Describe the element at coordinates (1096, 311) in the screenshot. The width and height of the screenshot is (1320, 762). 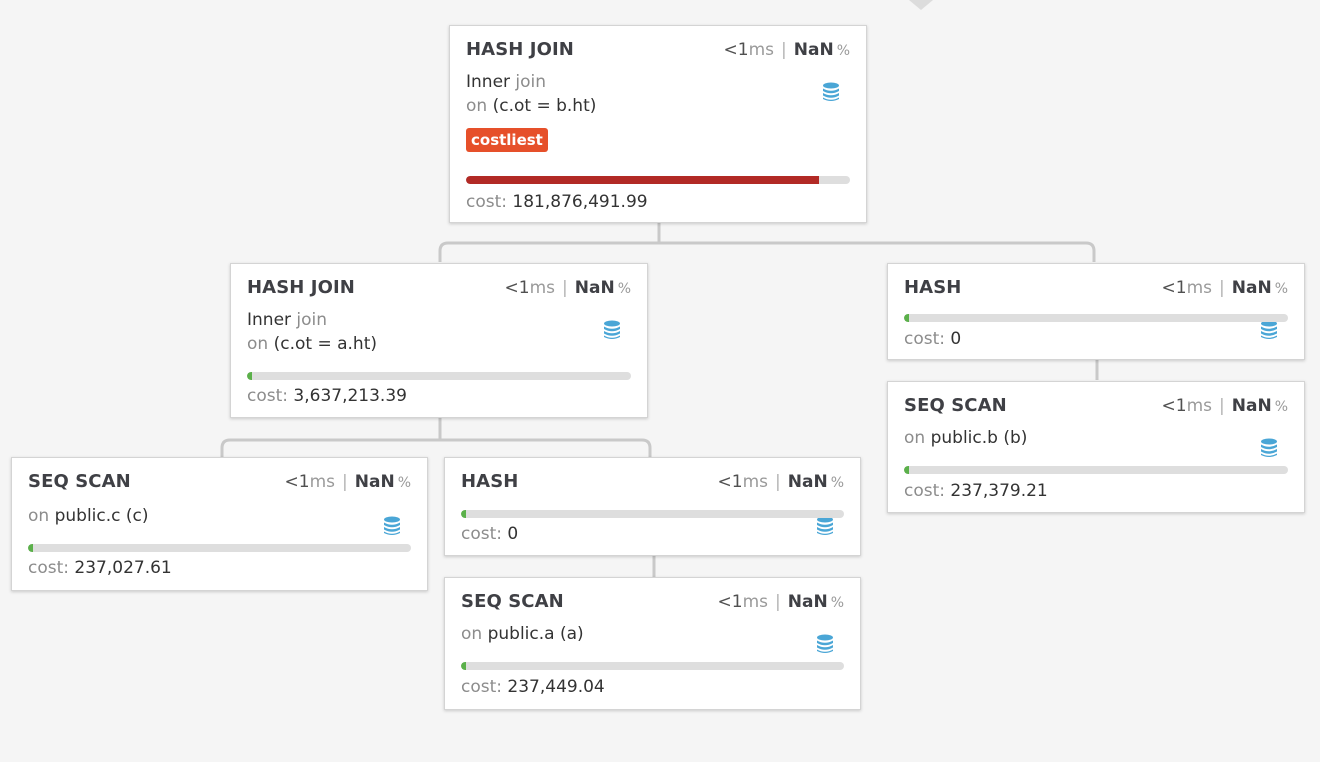
I see `plan-node-hash-right: HASH <1ms | NaN% cost: 0` at that location.